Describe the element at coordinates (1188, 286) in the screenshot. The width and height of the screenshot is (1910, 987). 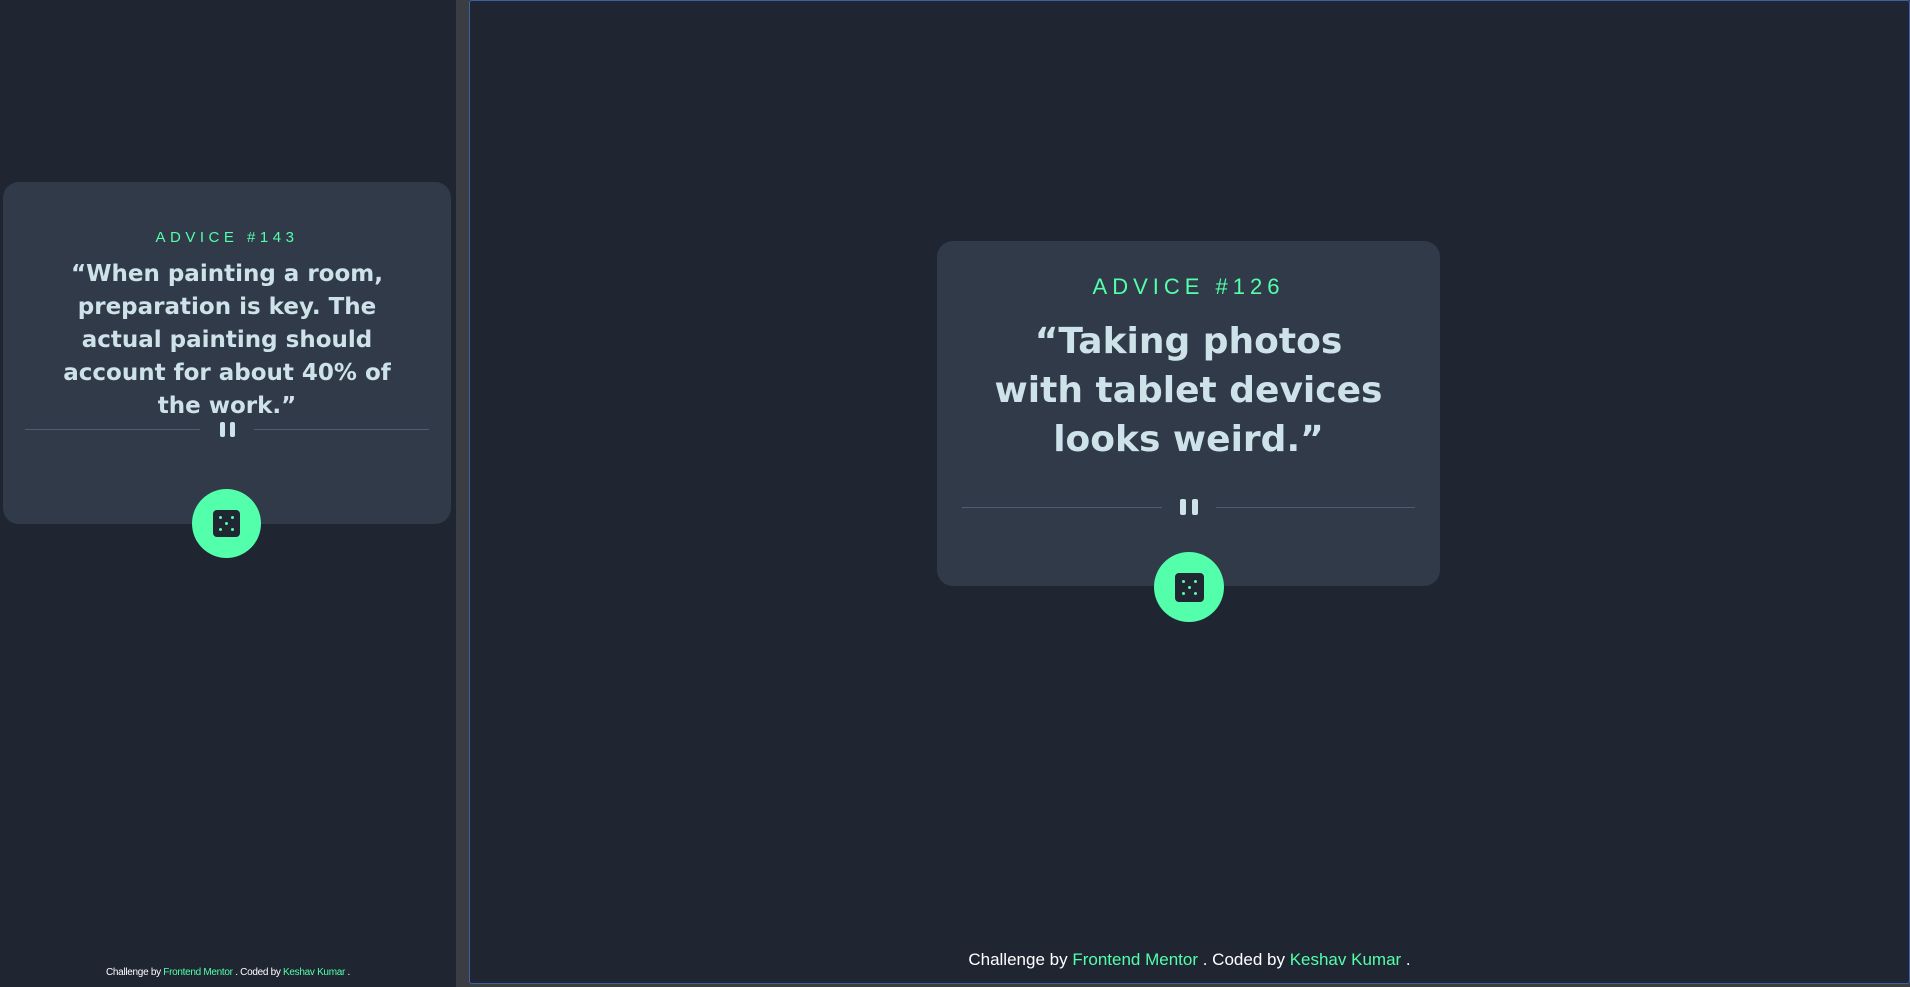
I see `advice-number: ADVICE #126` at that location.